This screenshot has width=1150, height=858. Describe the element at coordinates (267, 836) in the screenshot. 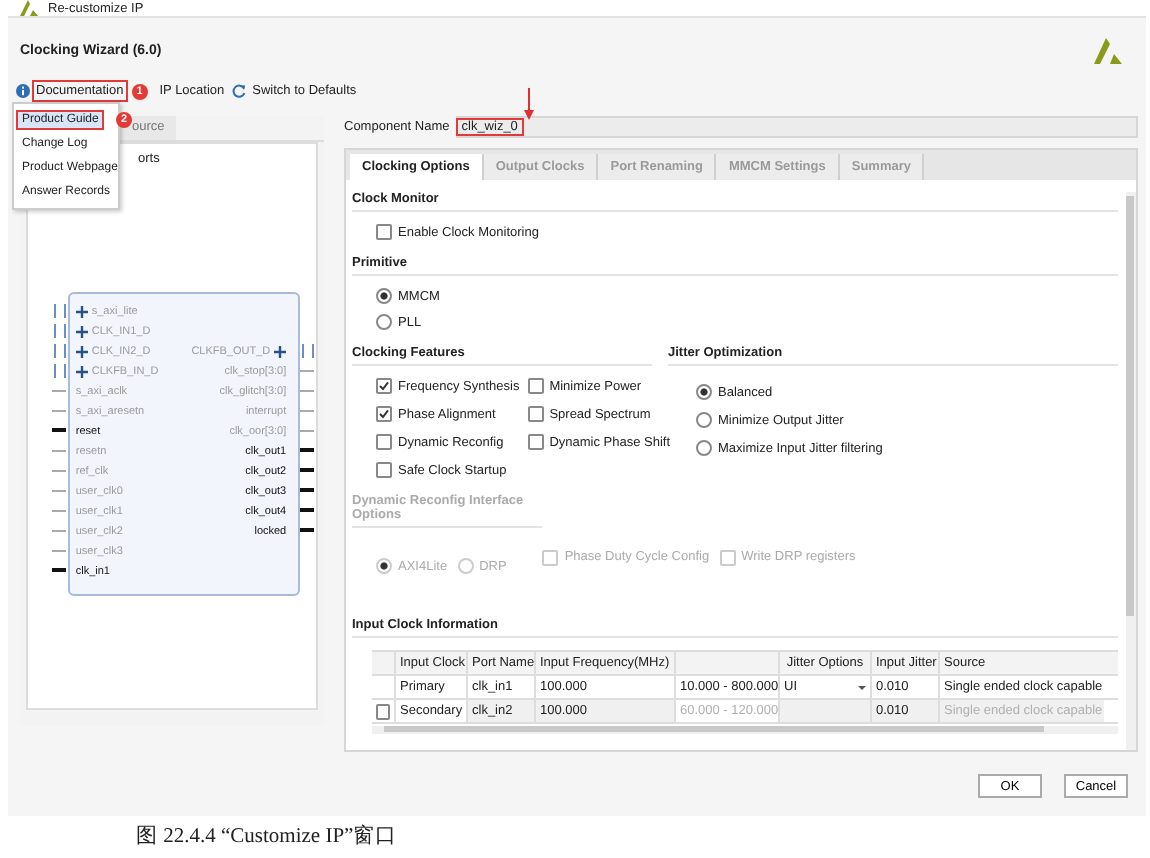

I see `figure-caption: 图 22.4.4 “Customize IP”窗口` at that location.